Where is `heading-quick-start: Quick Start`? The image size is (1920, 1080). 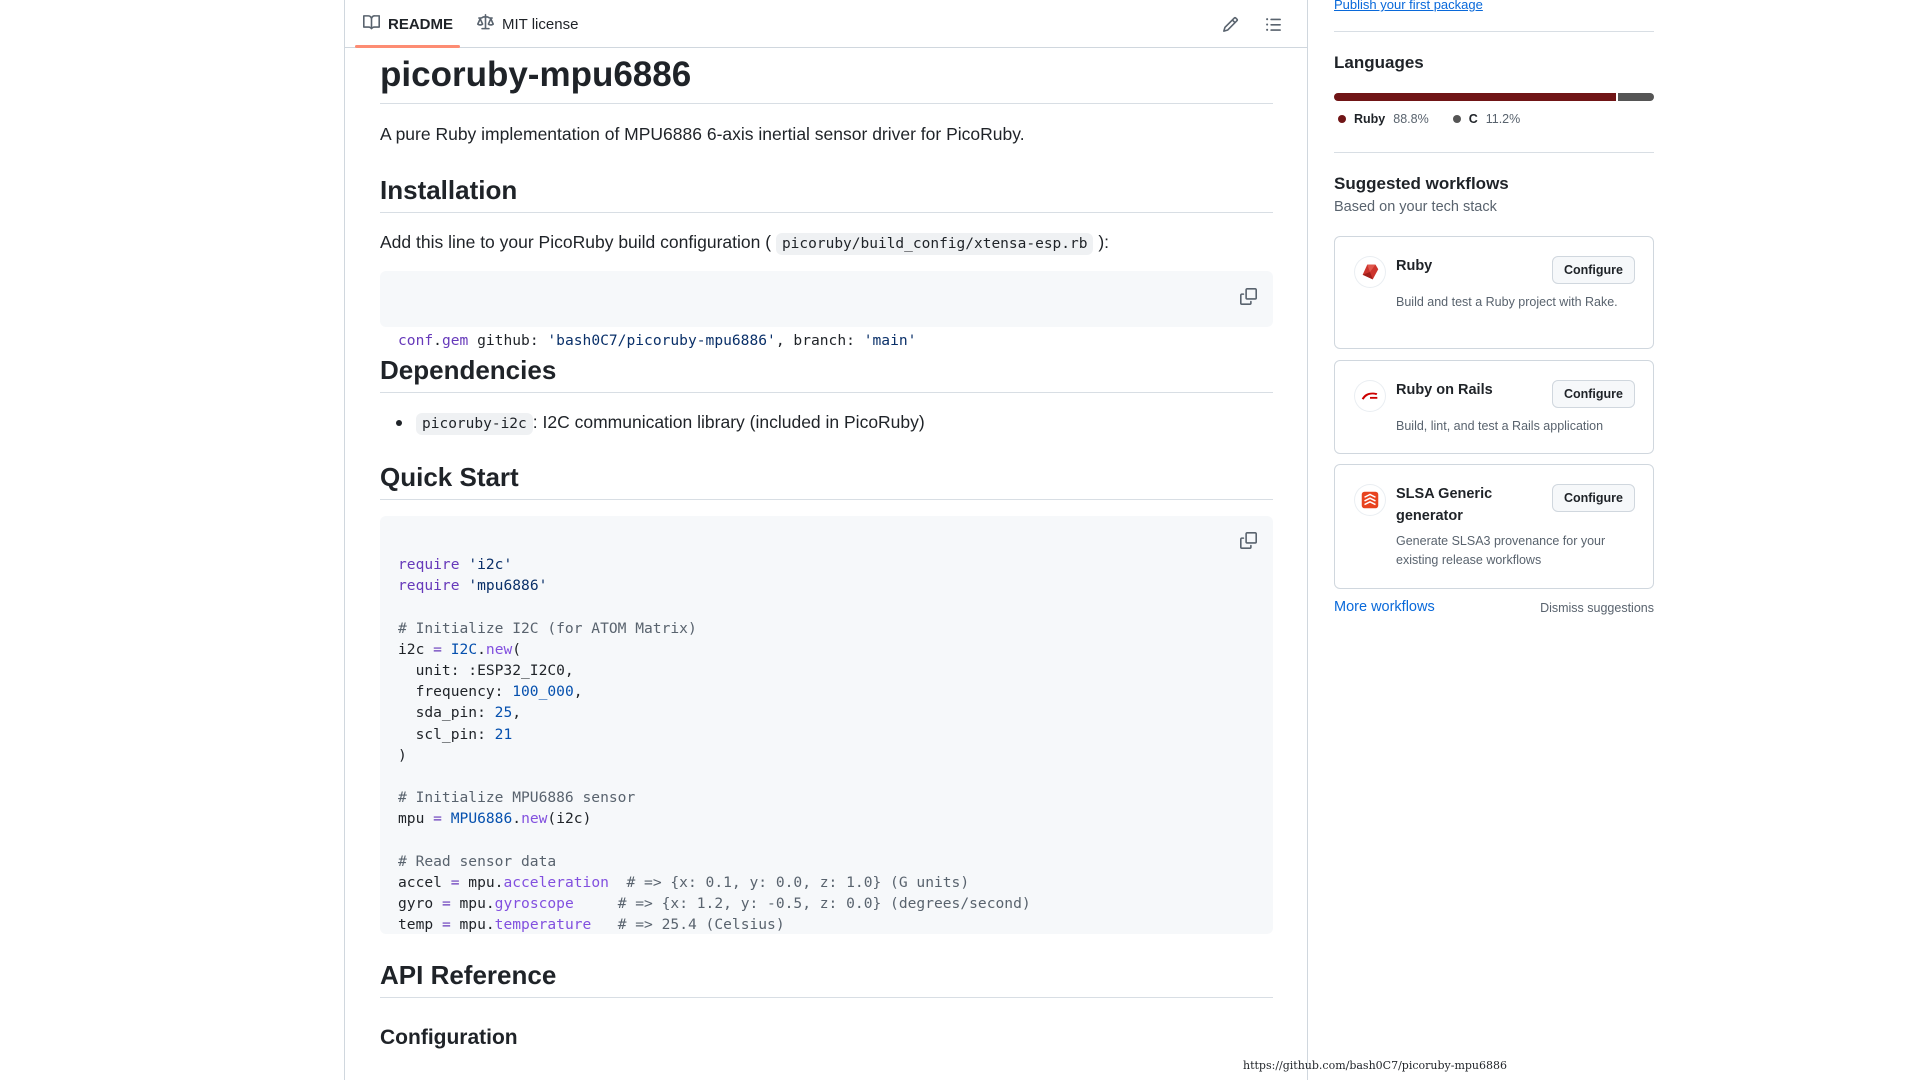
heading-quick-start: Quick Start is located at coordinates (826, 481).